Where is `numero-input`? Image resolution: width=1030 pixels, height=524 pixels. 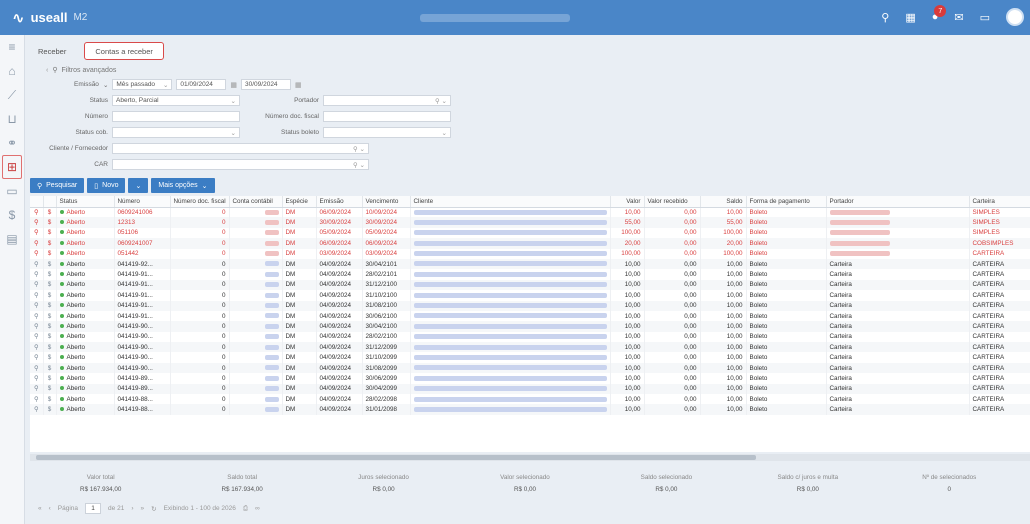
numero-input is located at coordinates (176, 116).